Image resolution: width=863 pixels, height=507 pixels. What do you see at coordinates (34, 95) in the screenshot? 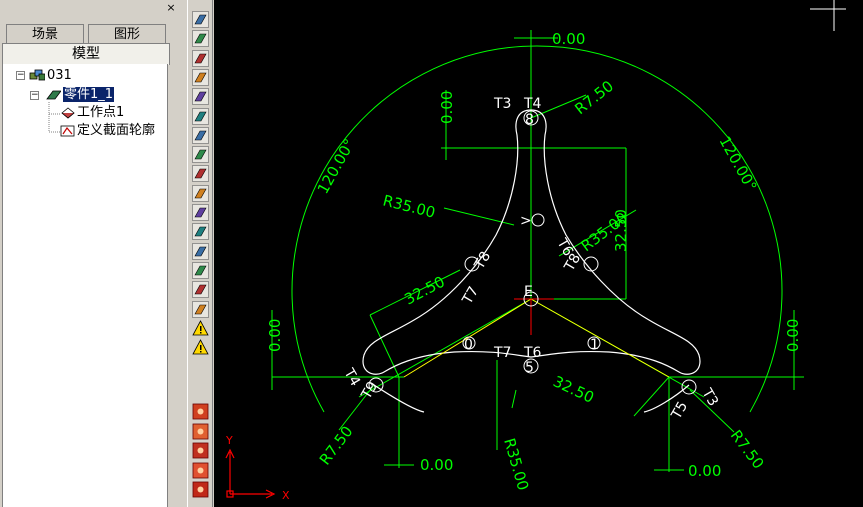
I see `tree-collapse-part: −` at bounding box center [34, 95].